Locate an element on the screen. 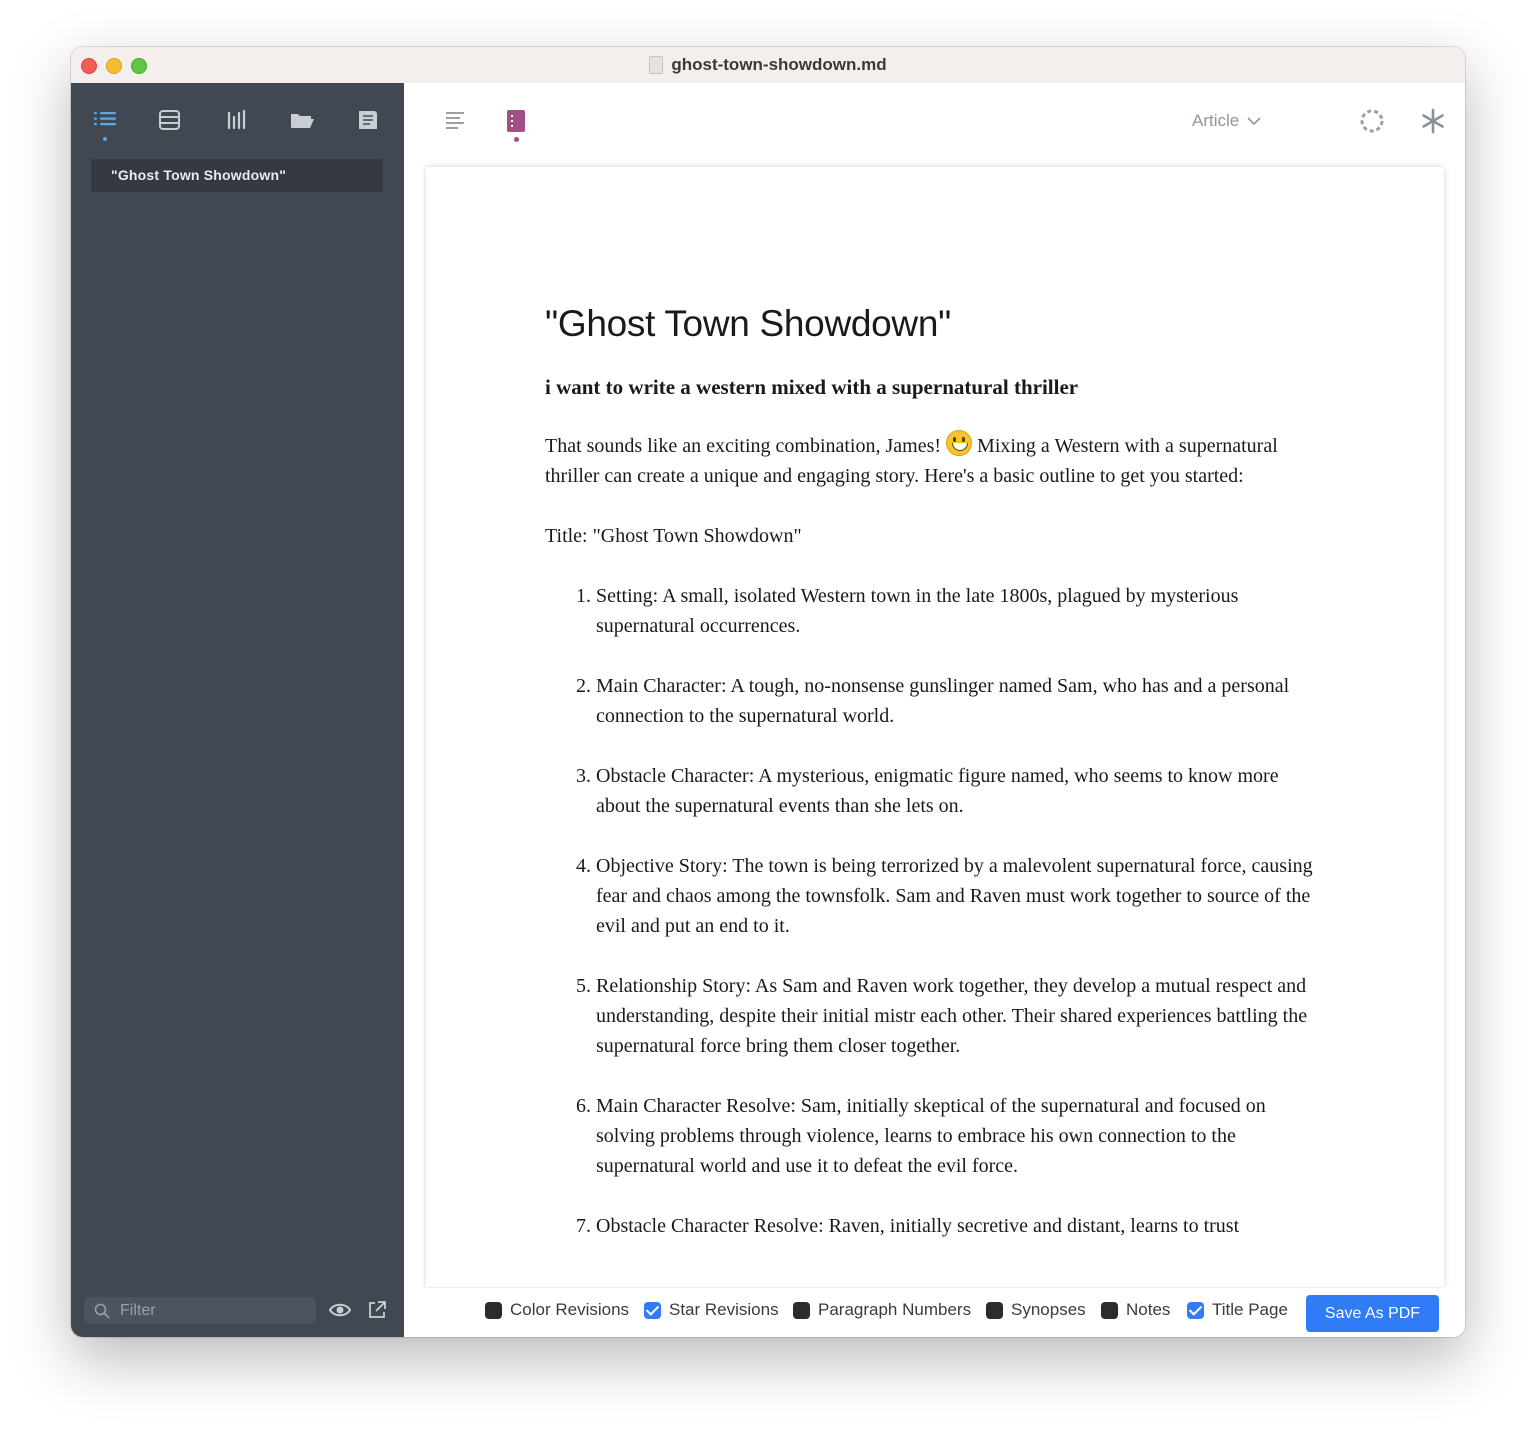 This screenshot has width=1536, height=1431. star-revisions-option: Star Revisions is located at coordinates (711, 1310).